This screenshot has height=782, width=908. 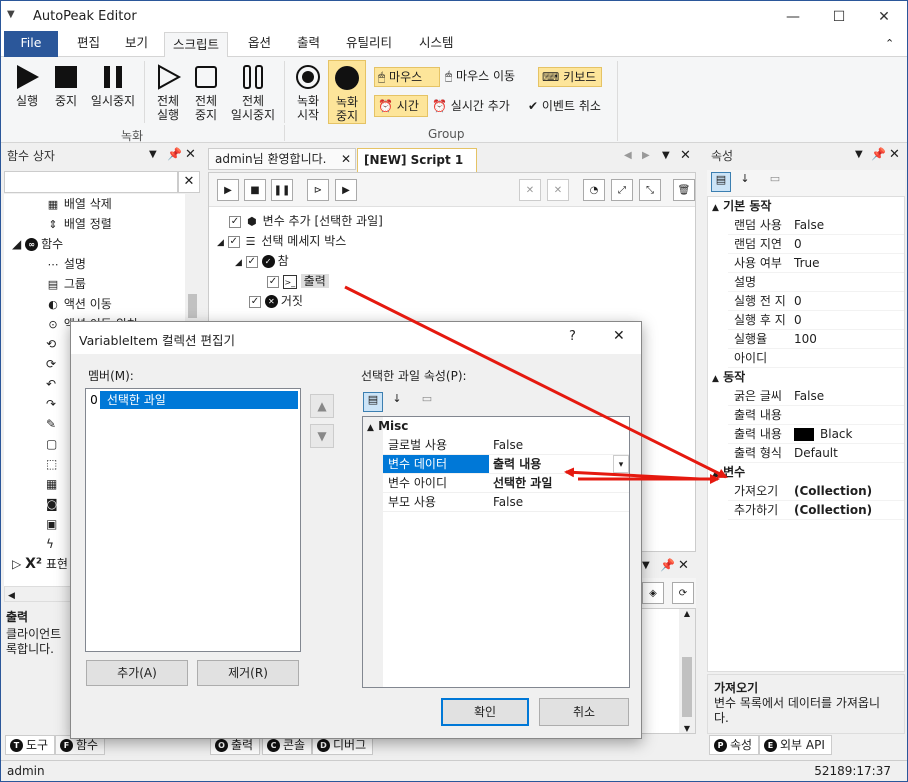 What do you see at coordinates (530, 190) in the screenshot?
I see `disable-icon: ✕` at bounding box center [530, 190].